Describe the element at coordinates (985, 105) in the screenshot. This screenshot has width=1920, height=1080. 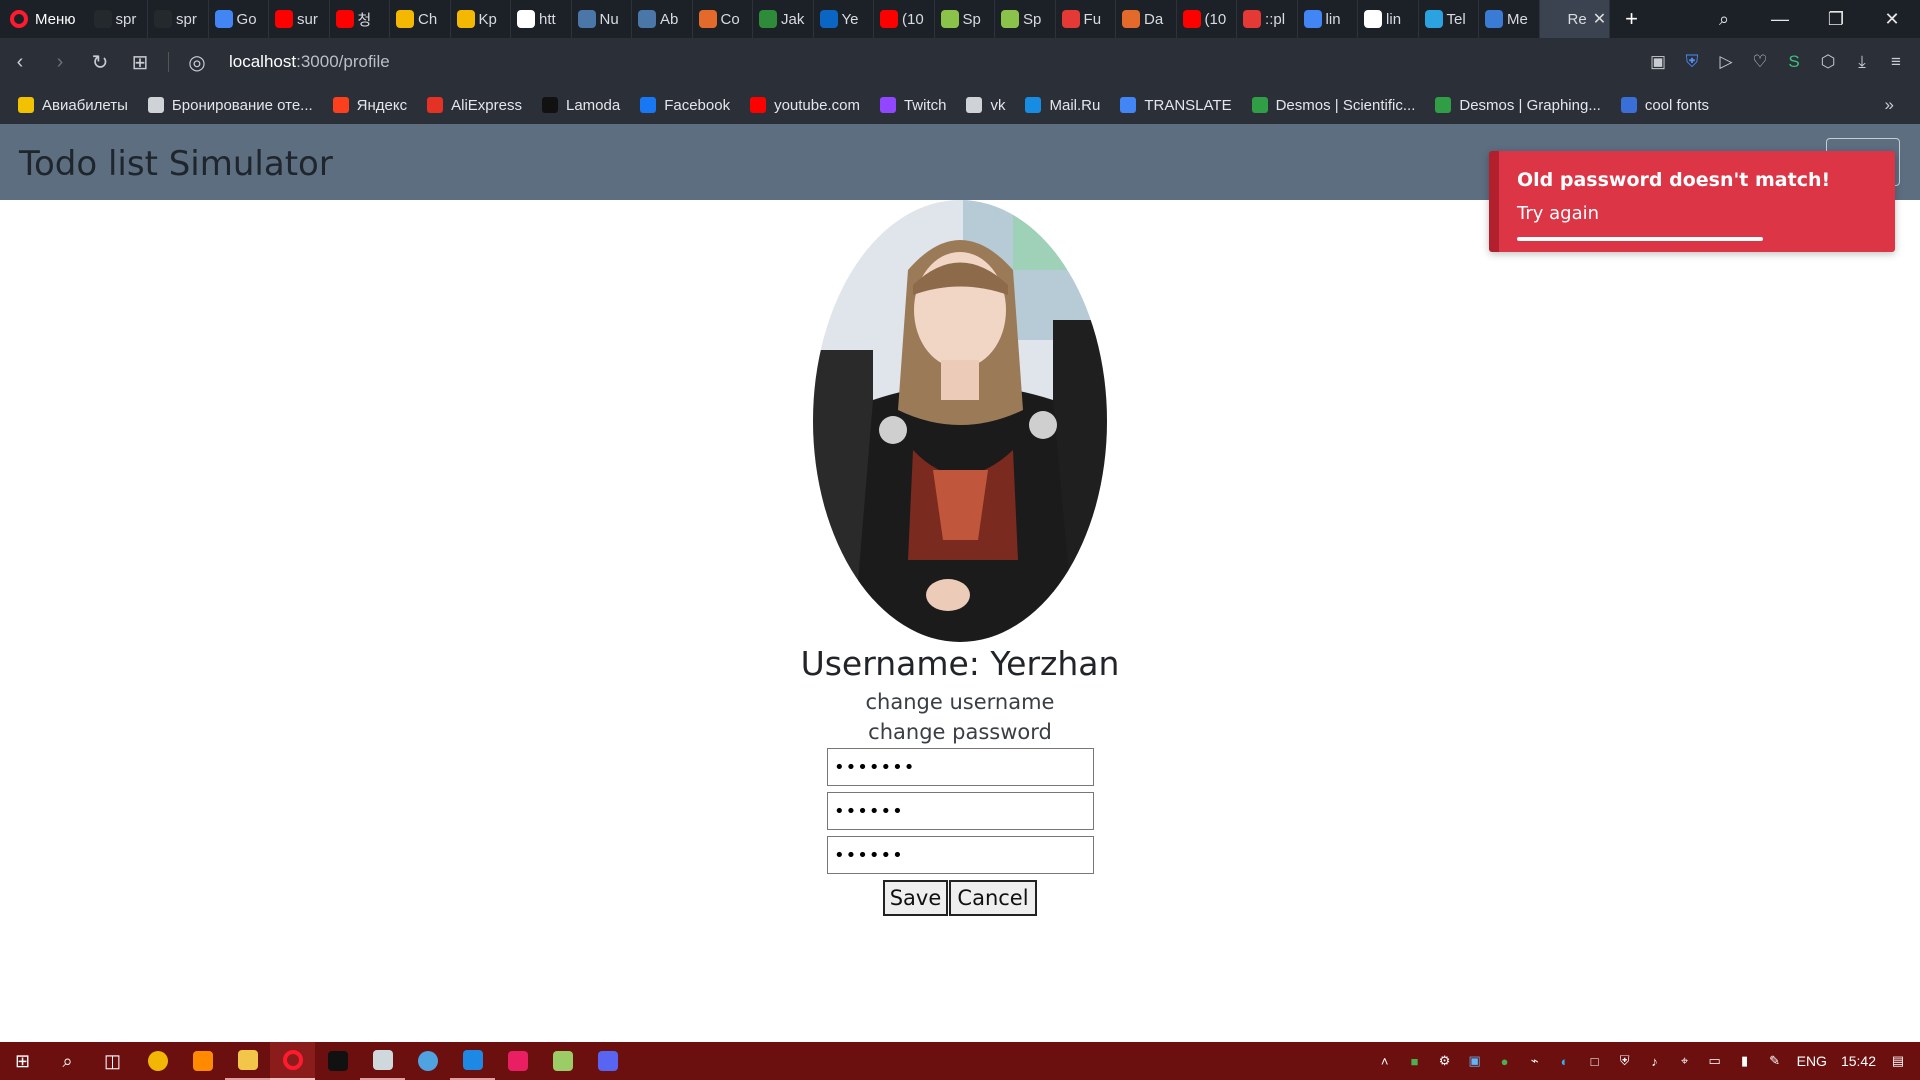
I see `bookmark-item: vk` at that location.